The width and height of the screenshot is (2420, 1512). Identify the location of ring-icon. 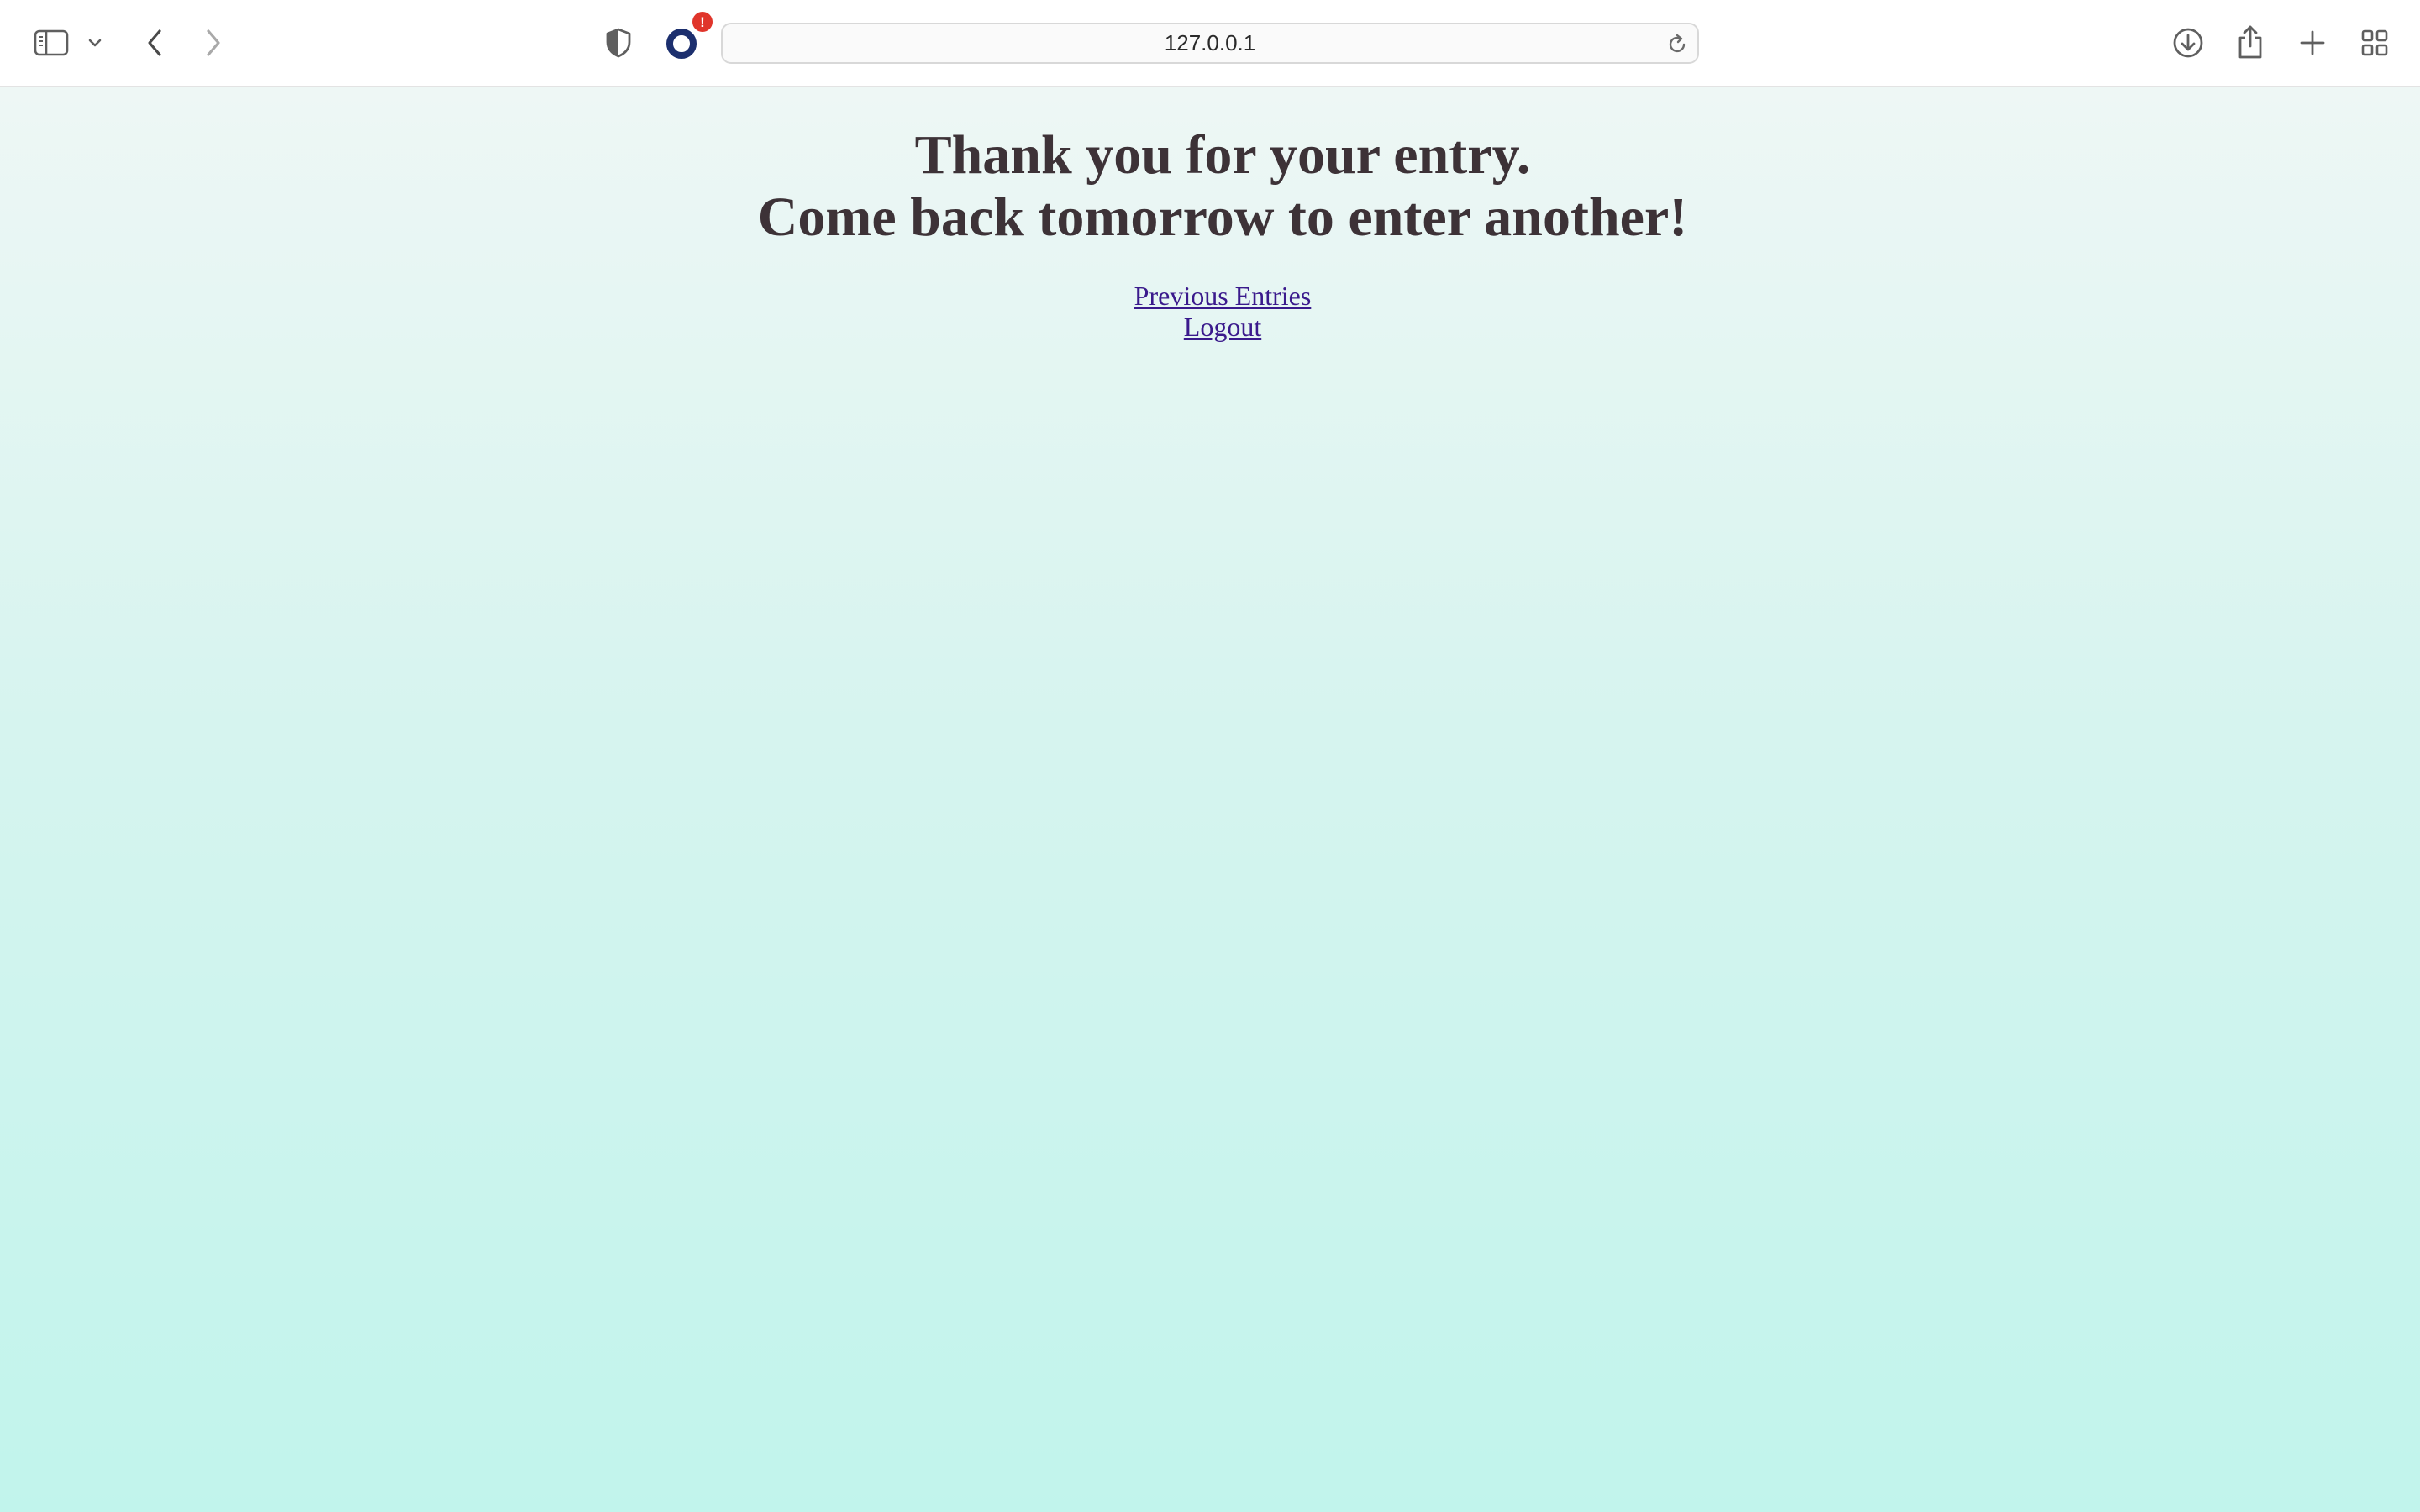
(681, 43).